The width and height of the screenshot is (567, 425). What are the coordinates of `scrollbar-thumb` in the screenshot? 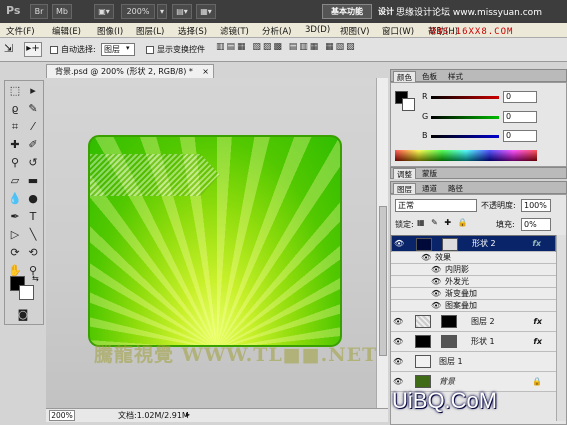 It's located at (383, 281).